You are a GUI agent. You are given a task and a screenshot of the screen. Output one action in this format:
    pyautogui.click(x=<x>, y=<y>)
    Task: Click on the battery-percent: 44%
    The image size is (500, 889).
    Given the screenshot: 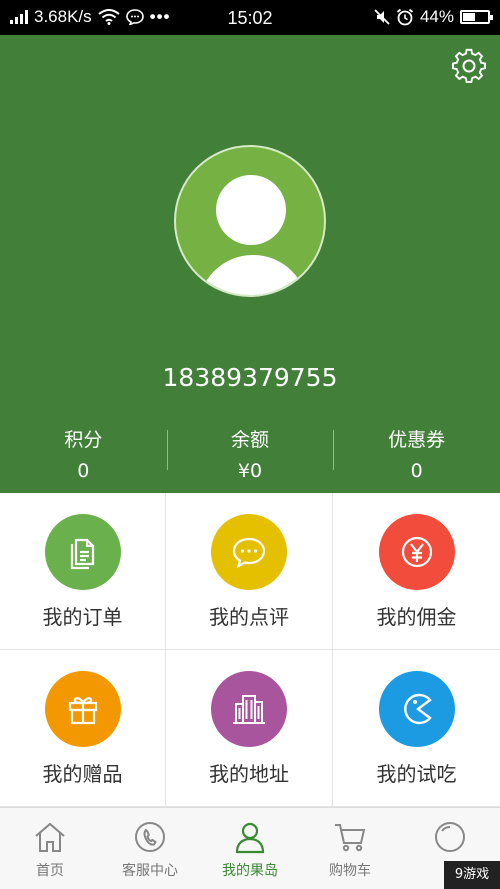 What is the action you would take?
    pyautogui.click(x=436, y=16)
    